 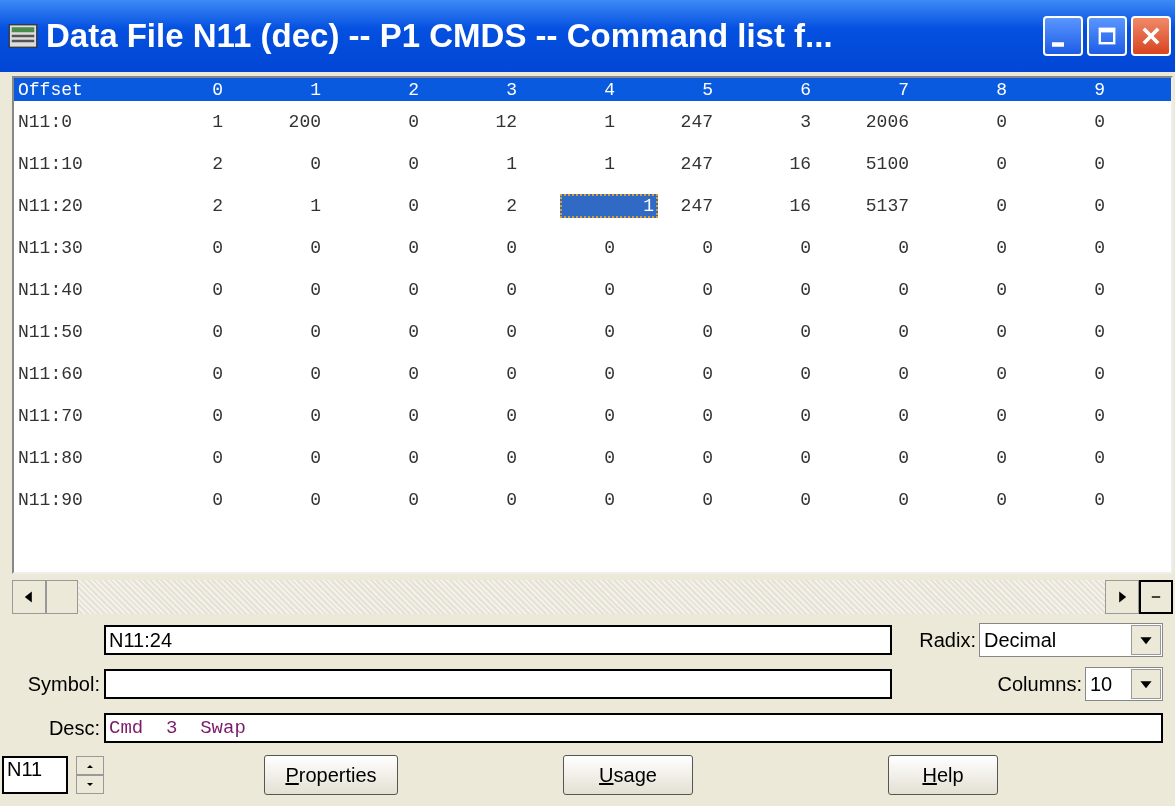 What do you see at coordinates (62, 597) in the screenshot?
I see `scroll-thumb` at bounding box center [62, 597].